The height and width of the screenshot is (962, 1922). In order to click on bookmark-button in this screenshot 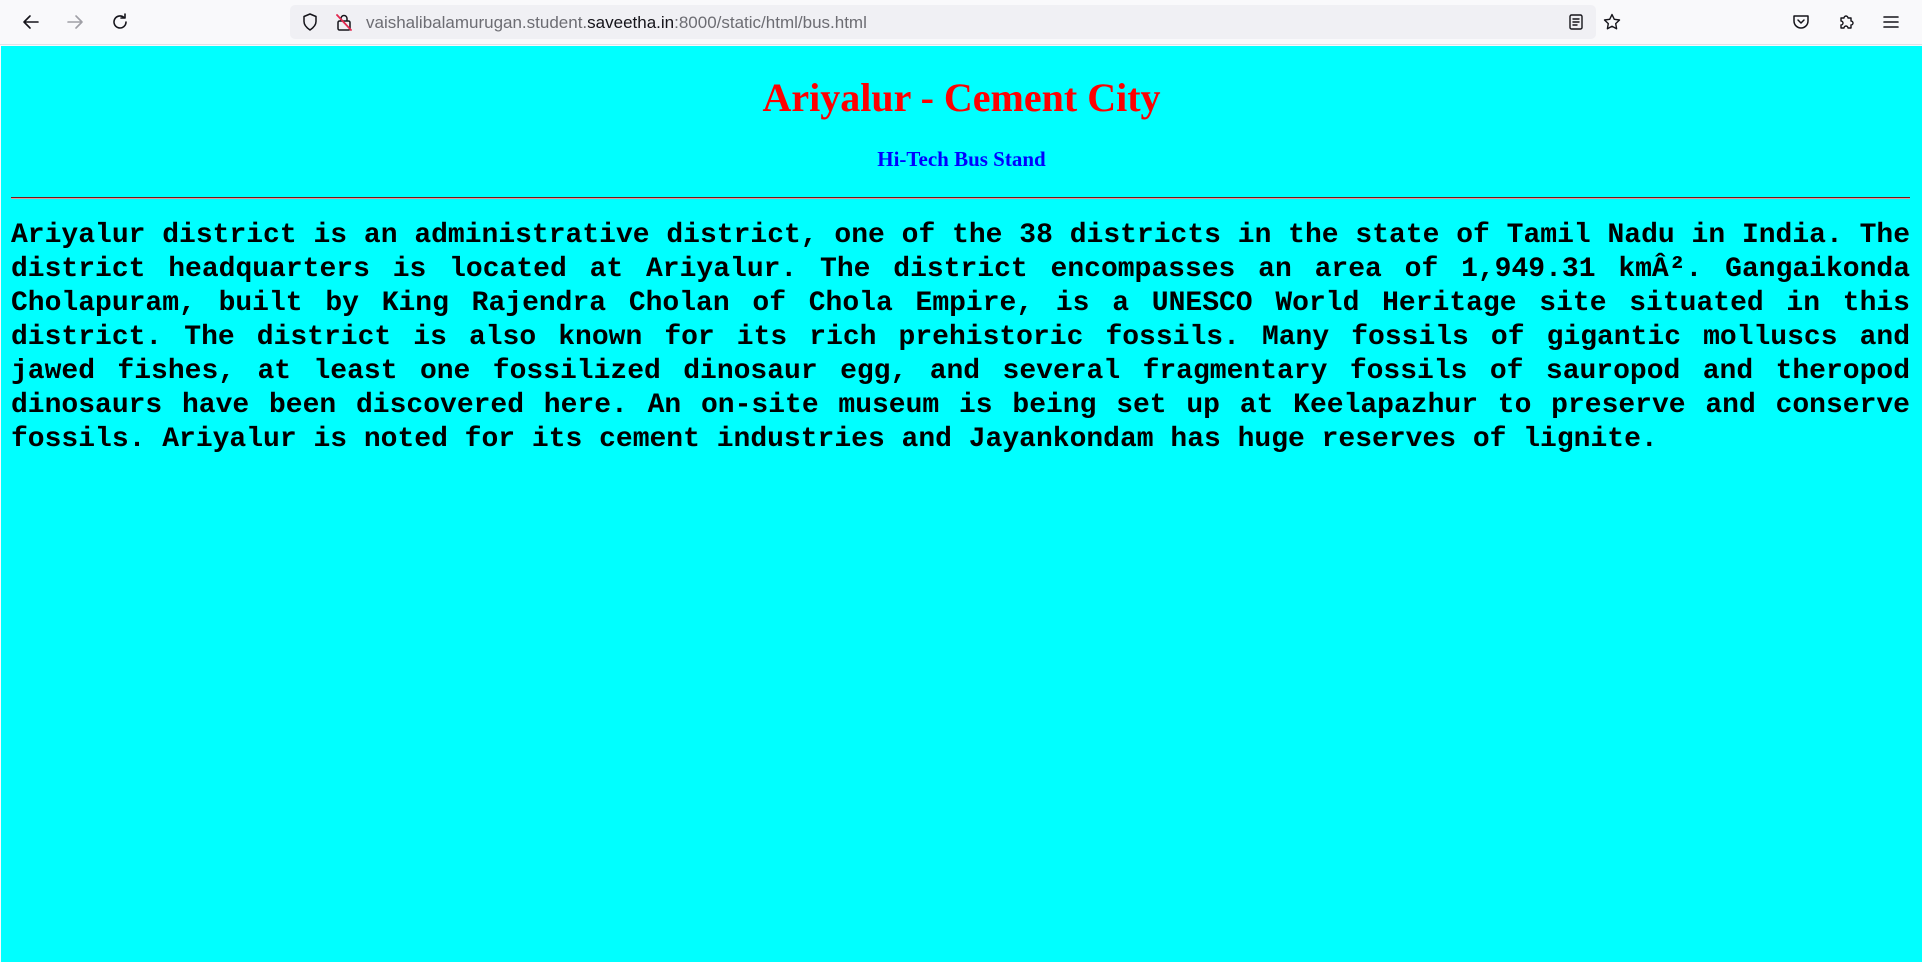, I will do `click(1612, 22)`.